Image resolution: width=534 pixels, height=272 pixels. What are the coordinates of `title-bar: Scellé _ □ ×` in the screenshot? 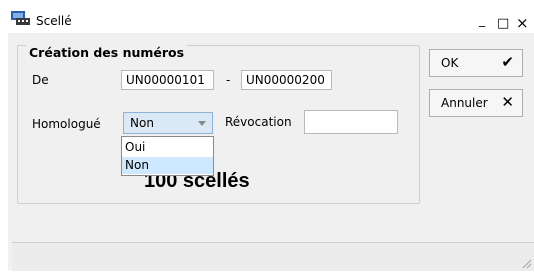 It's located at (271, 19).